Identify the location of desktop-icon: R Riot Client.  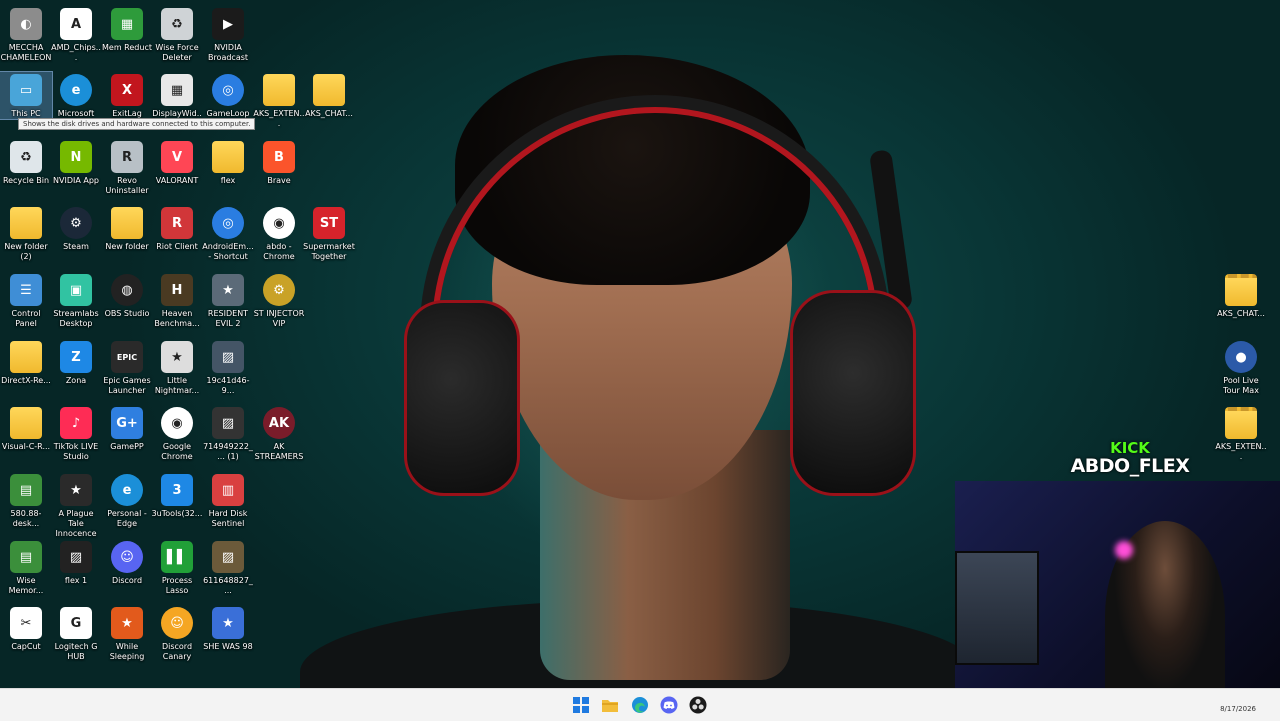
(177, 228).